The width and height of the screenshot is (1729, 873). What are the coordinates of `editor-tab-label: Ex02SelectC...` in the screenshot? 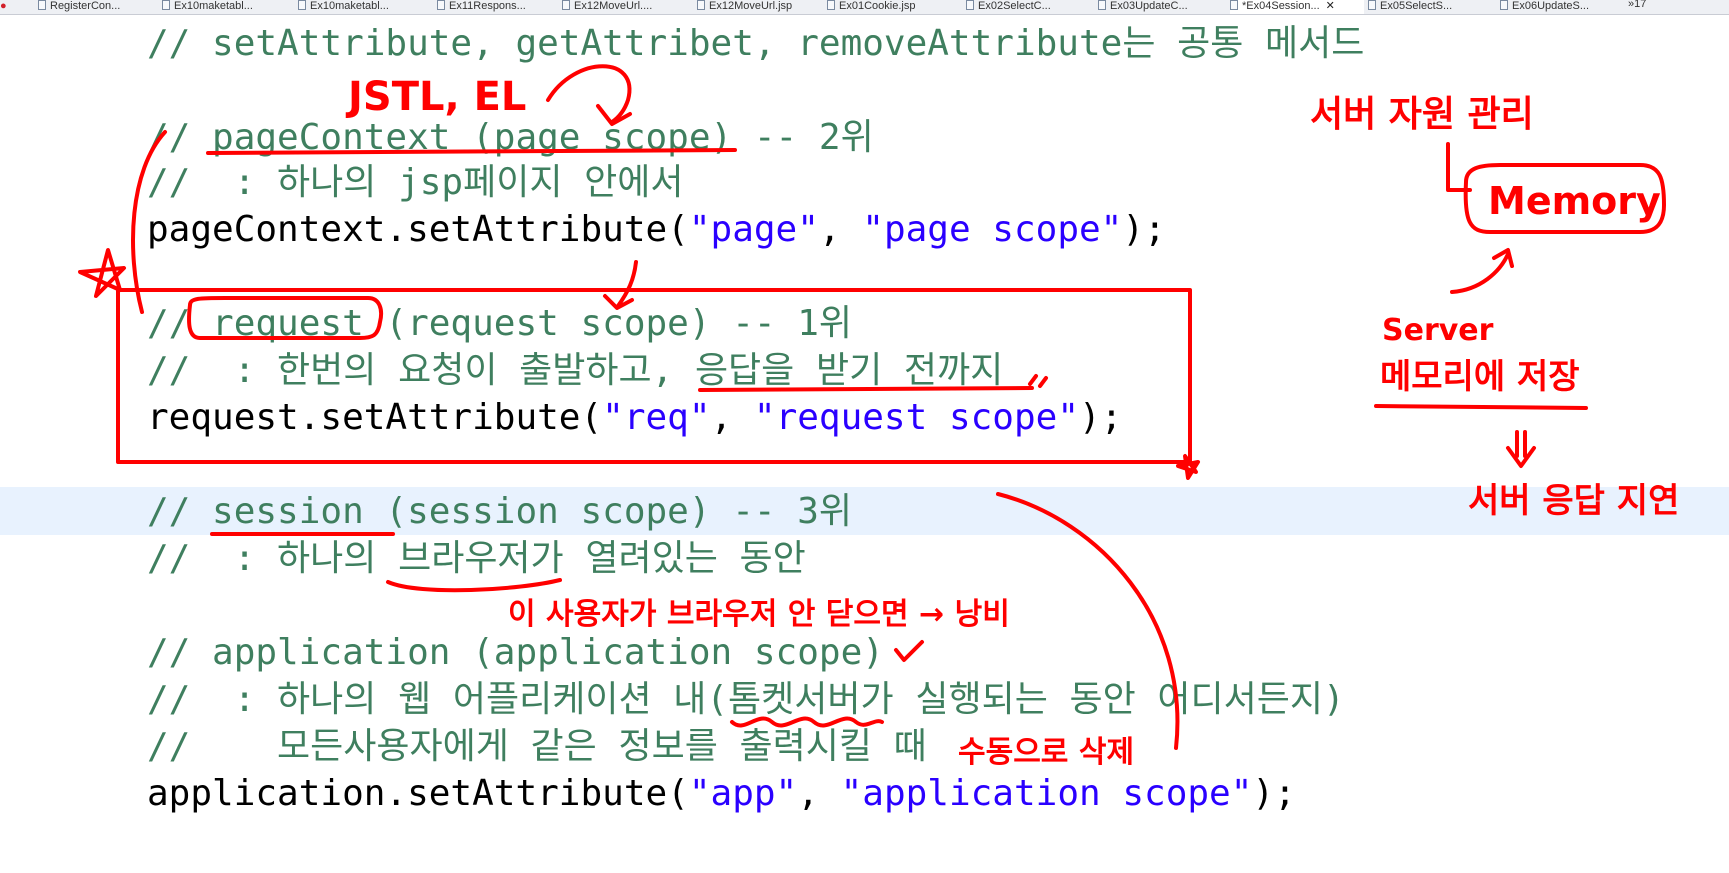 It's located at (1014, 6).